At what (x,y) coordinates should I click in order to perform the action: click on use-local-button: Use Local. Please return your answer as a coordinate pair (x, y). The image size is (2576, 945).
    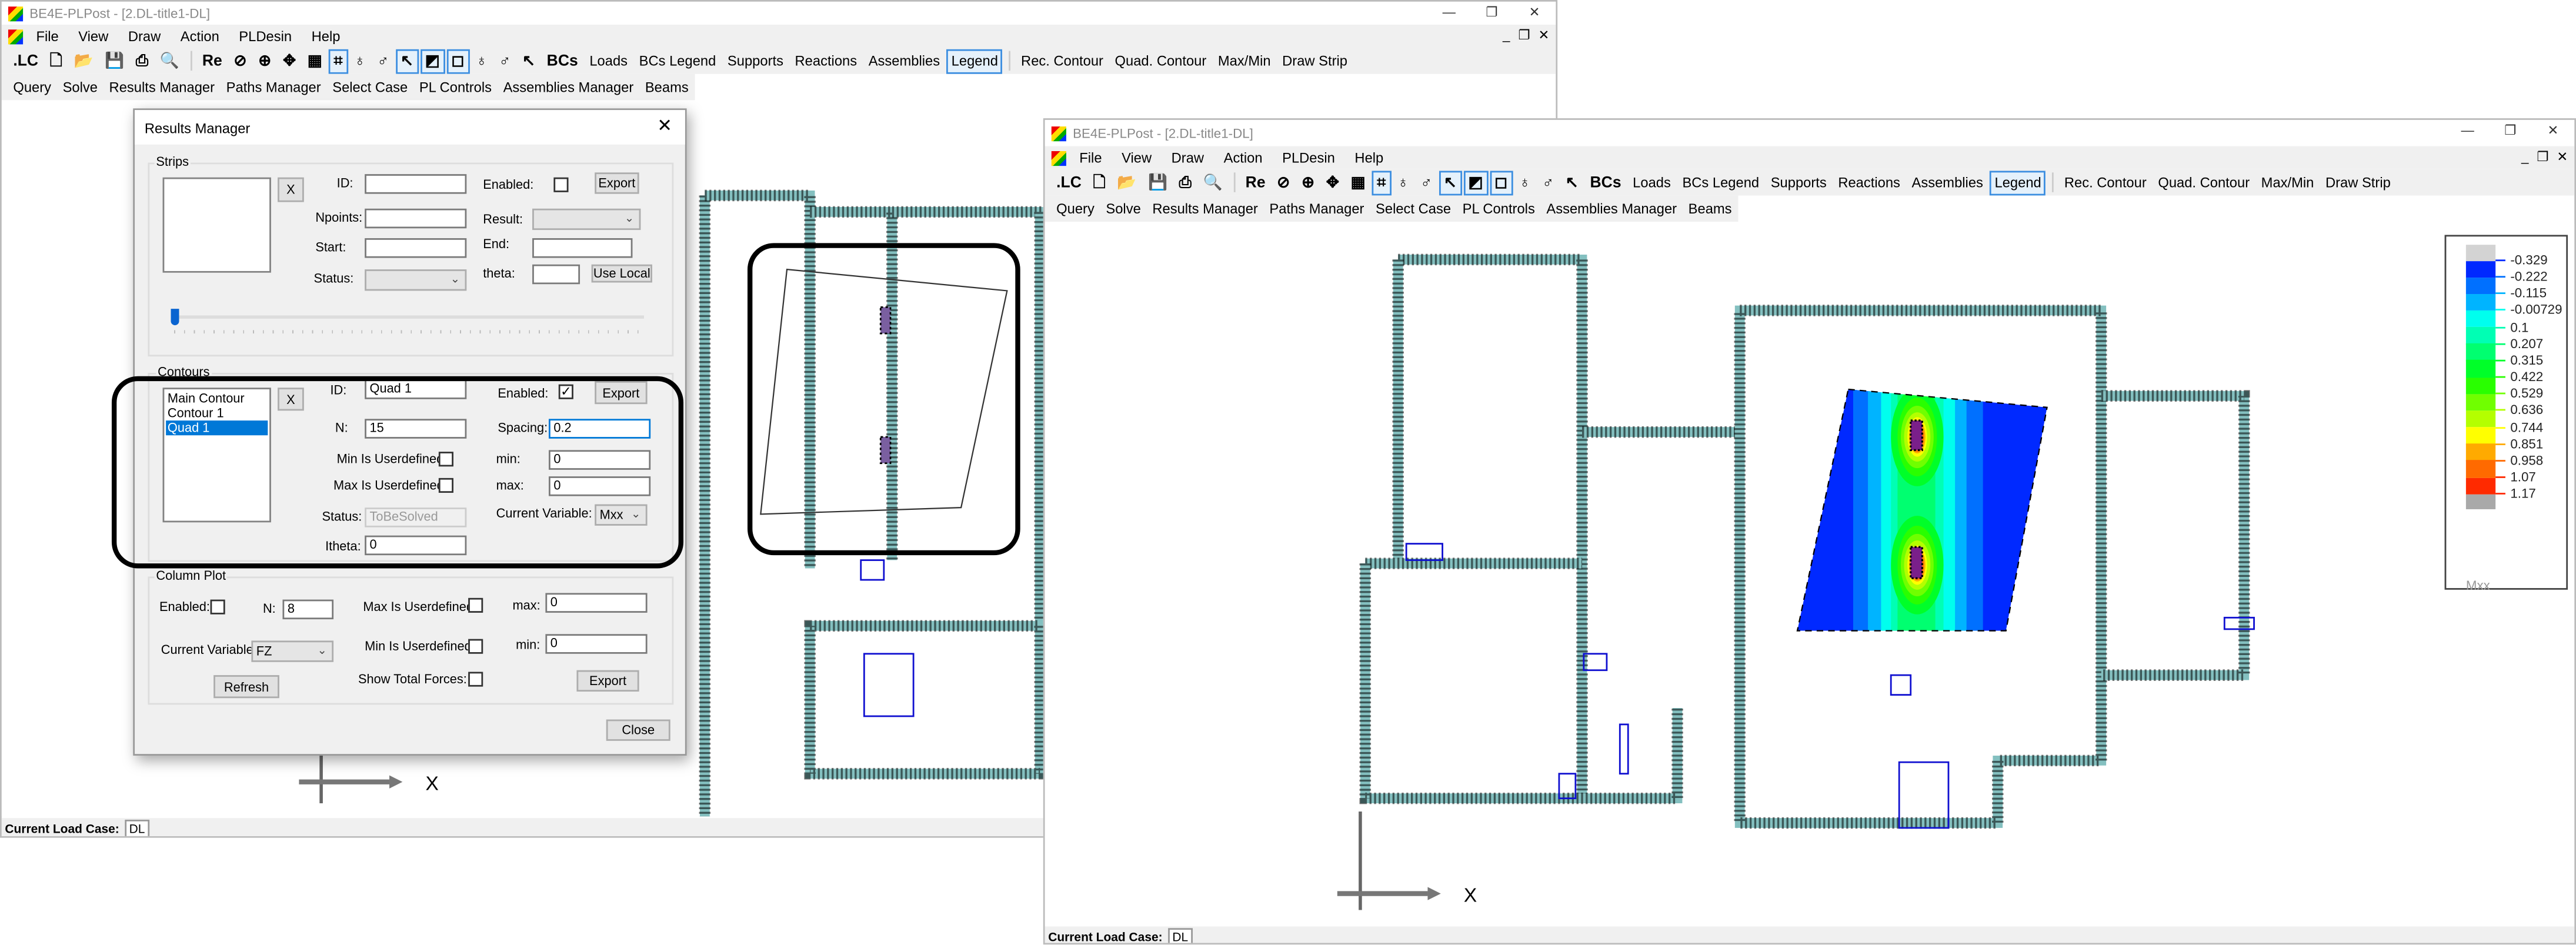
    Looking at the image, I should click on (621, 273).